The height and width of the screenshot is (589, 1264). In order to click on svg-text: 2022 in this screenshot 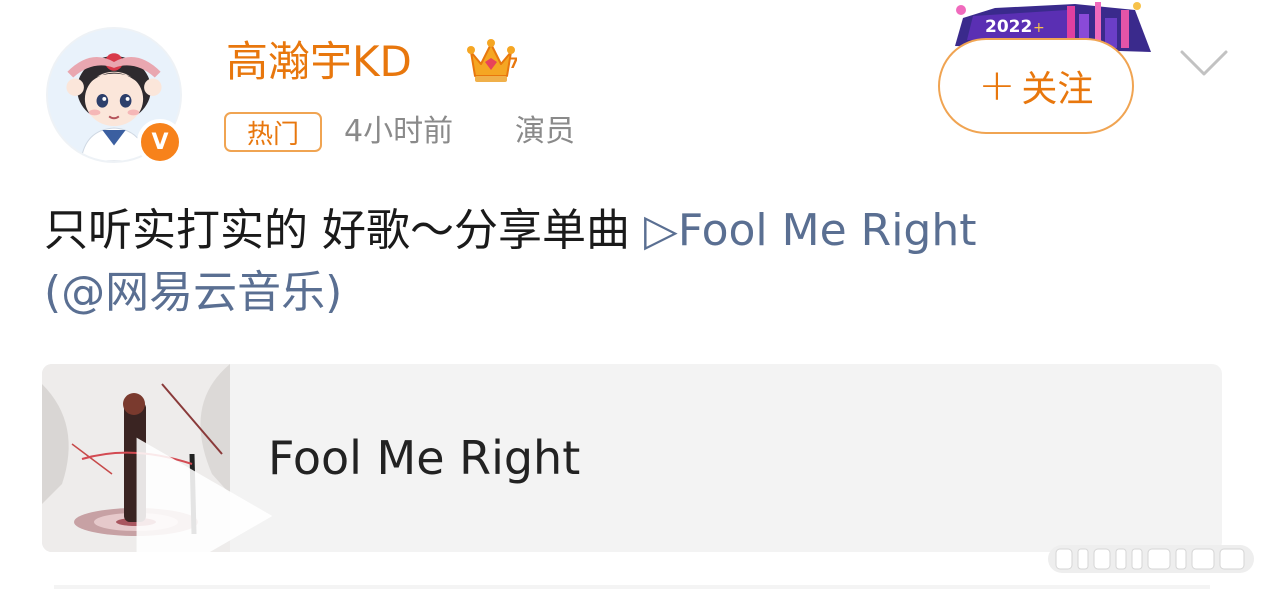, I will do `click(1008, 27)`.